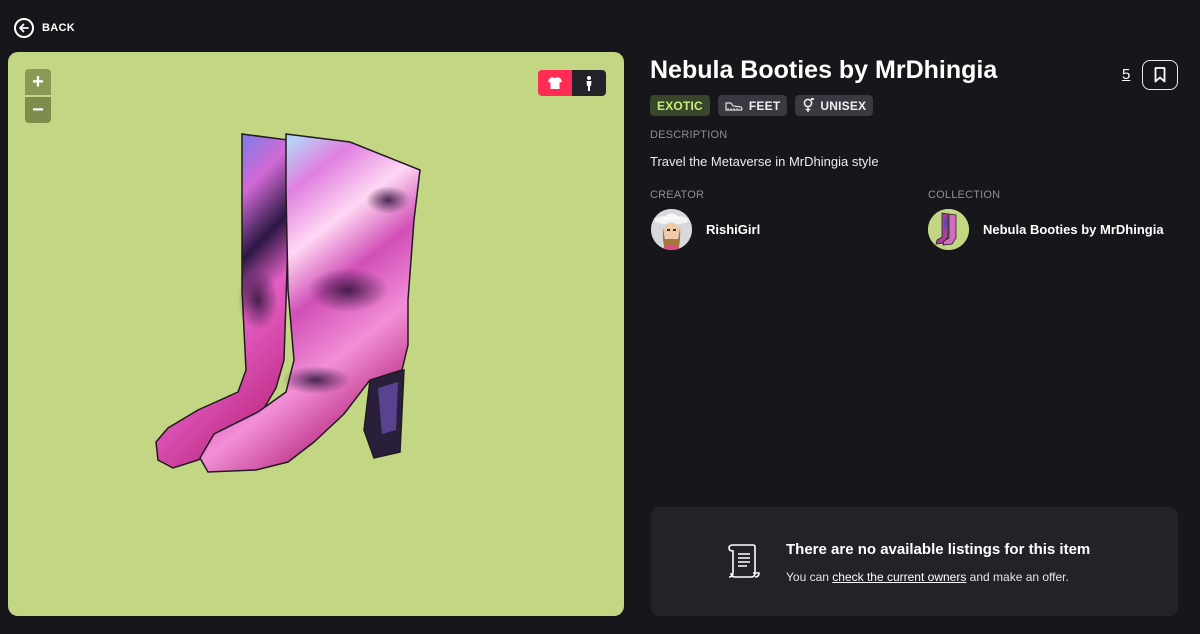  What do you see at coordinates (764, 161) in the screenshot?
I see `description-text: Travel the Metaverse in MrDhingia style` at bounding box center [764, 161].